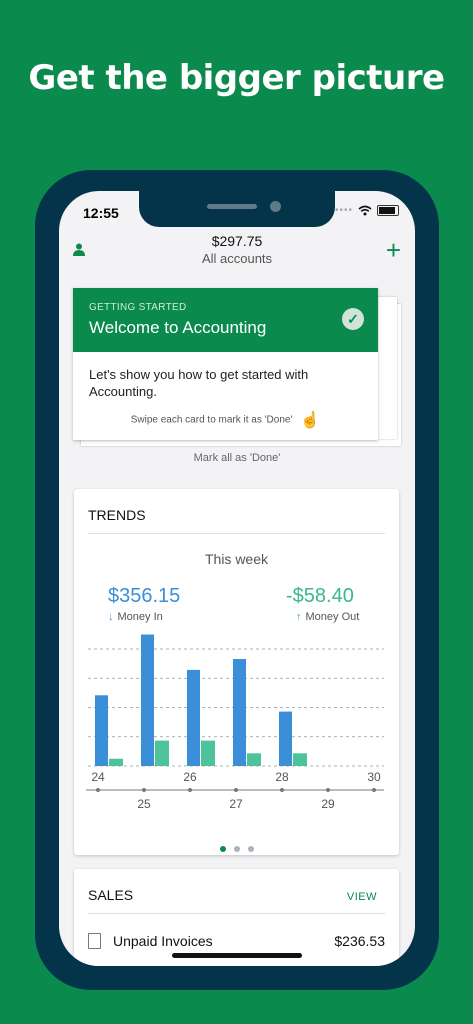 Image resolution: width=473 pixels, height=1024 pixels. I want to click on trends-title: TRENDS, so click(117, 515).